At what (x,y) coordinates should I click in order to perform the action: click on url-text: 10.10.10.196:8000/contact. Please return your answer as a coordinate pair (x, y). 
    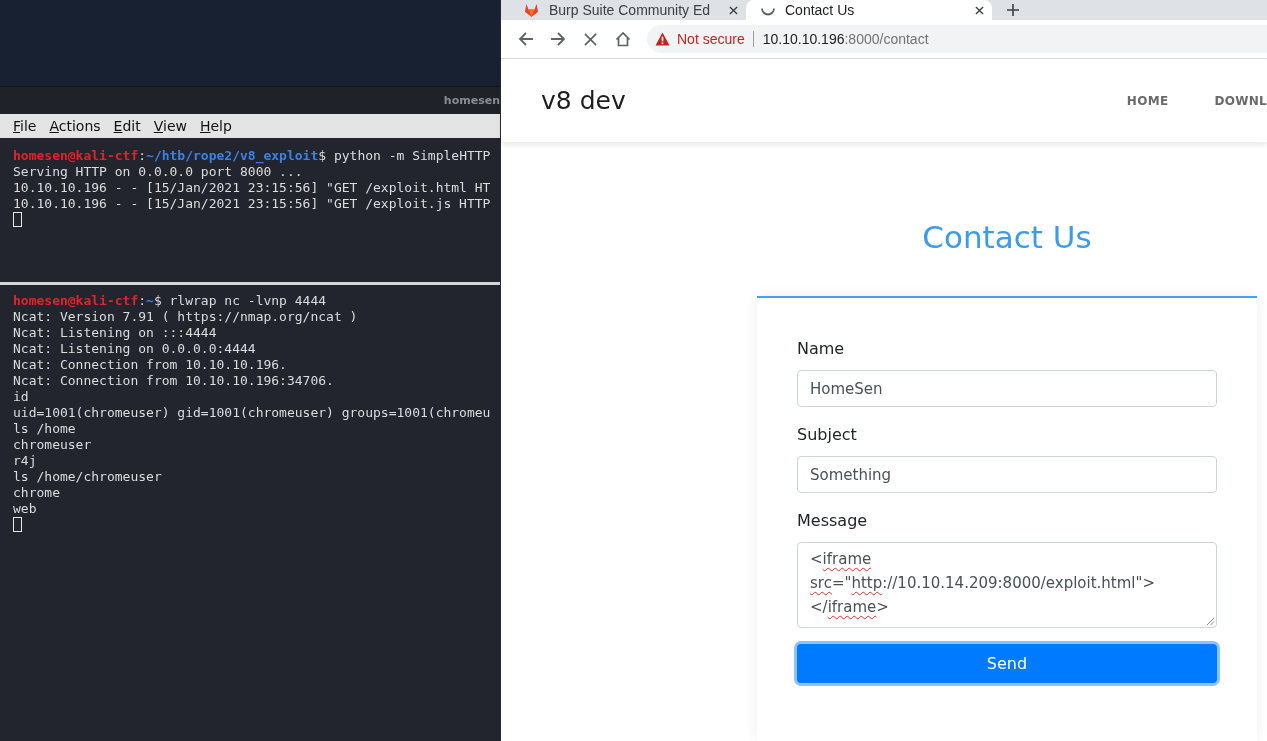
    Looking at the image, I should click on (845, 39).